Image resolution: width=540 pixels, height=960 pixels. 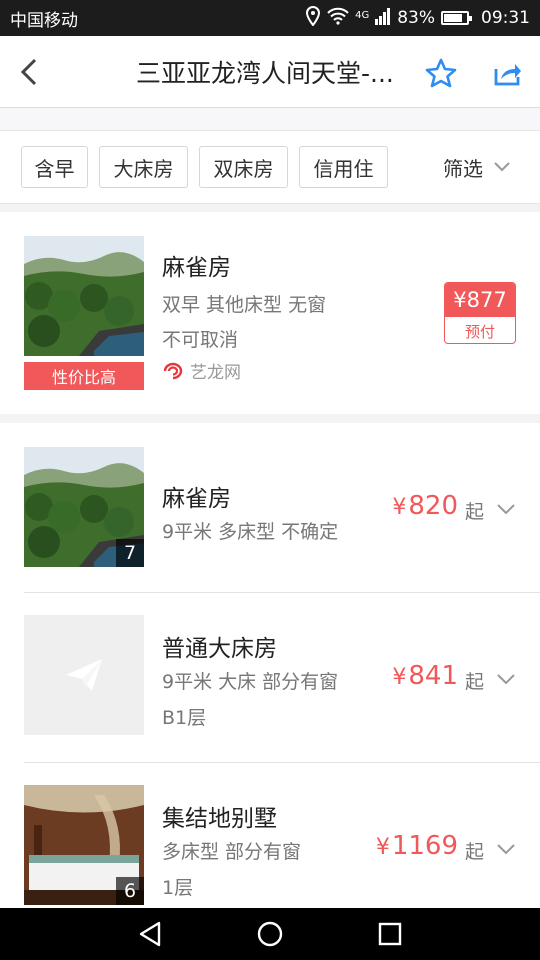 I want to click on paper-plane-icon, so click(x=84, y=675).